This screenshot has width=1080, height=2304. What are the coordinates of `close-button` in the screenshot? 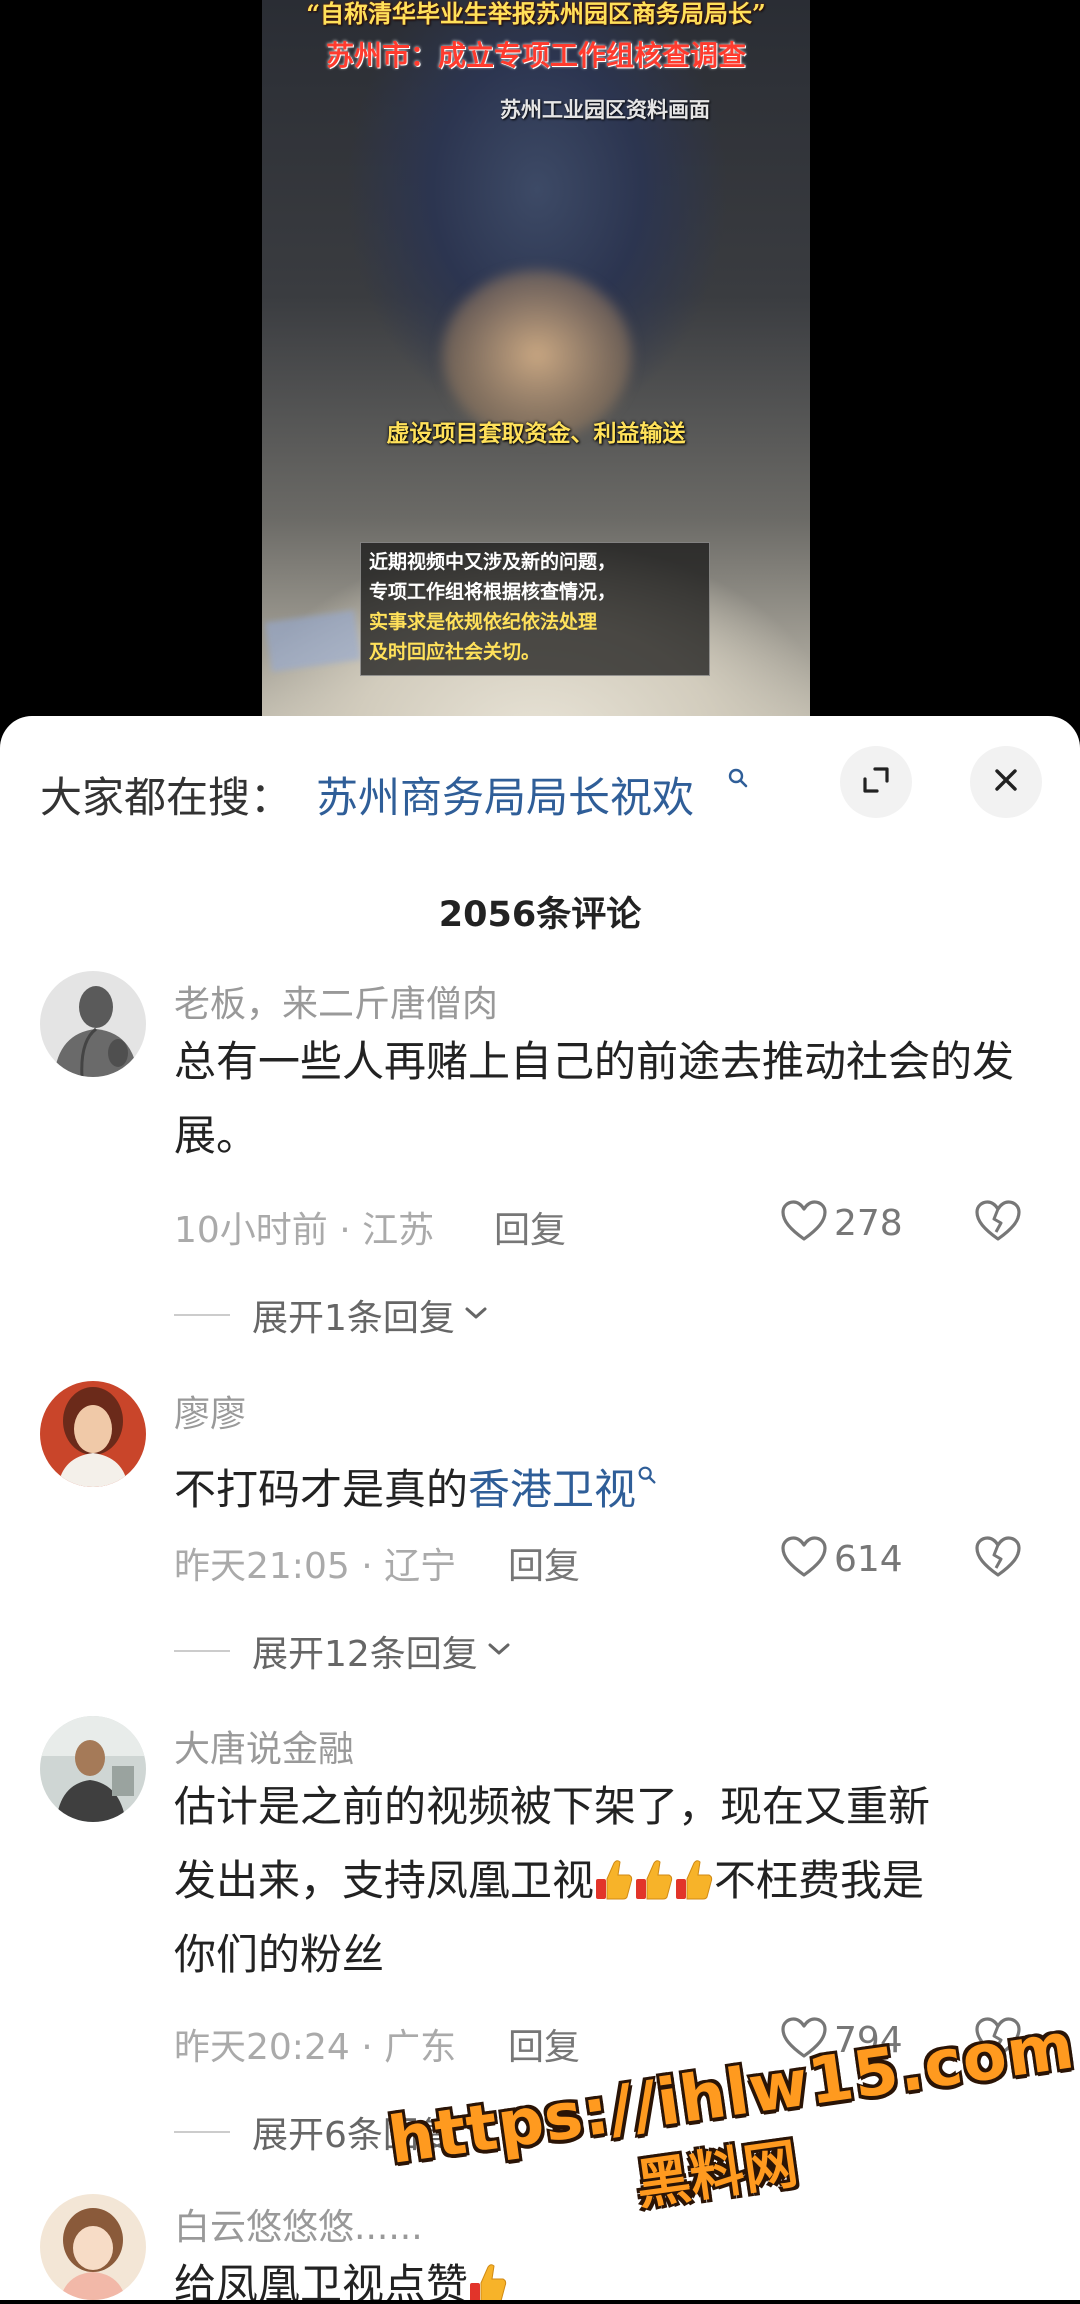 It's located at (1006, 782).